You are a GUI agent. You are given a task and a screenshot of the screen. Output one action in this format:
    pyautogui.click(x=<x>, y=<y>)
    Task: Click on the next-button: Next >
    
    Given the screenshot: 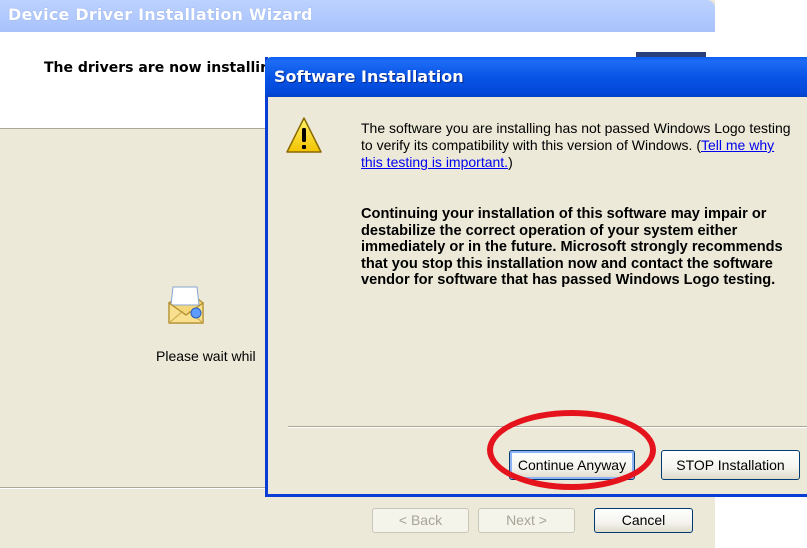 What is the action you would take?
    pyautogui.click(x=526, y=520)
    